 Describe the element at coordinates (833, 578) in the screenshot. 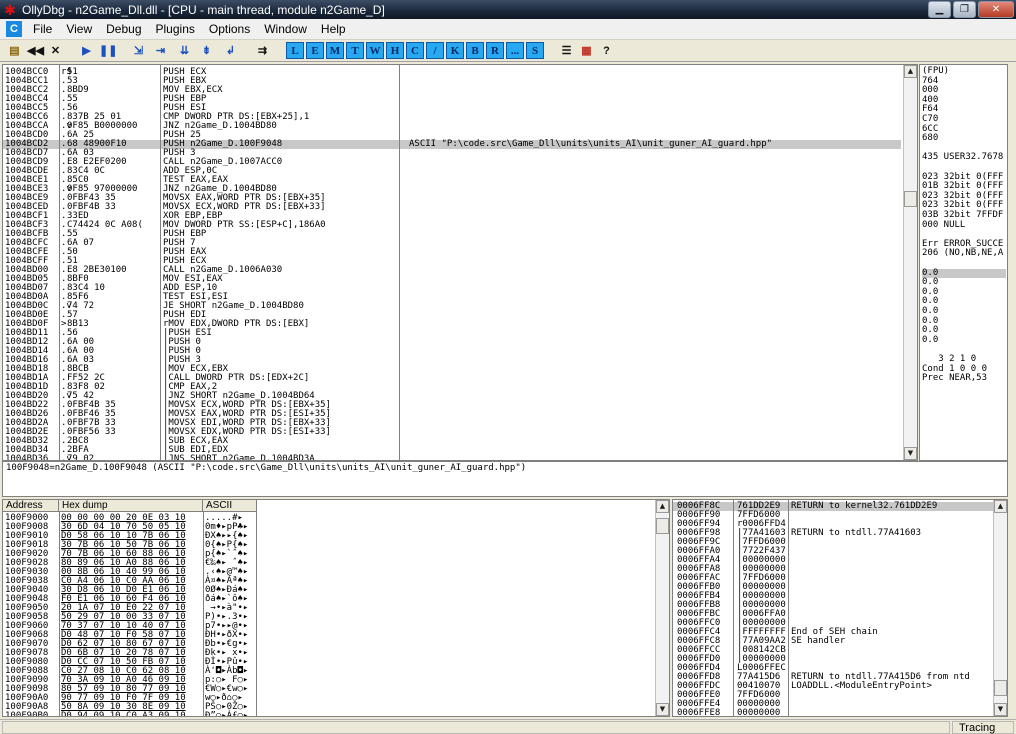

I see `stack-row: 0006FFAC |7FFD6000` at that location.